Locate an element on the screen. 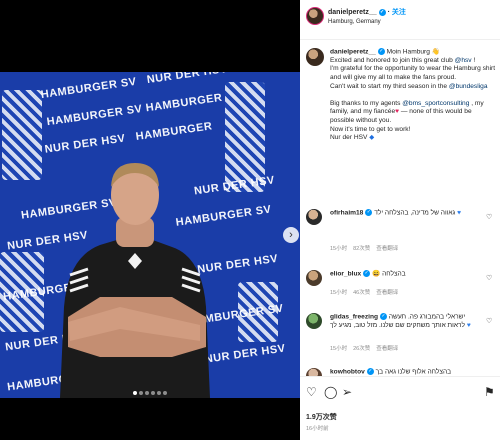  location-link: Hamburg, Germany is located at coordinates (354, 22).